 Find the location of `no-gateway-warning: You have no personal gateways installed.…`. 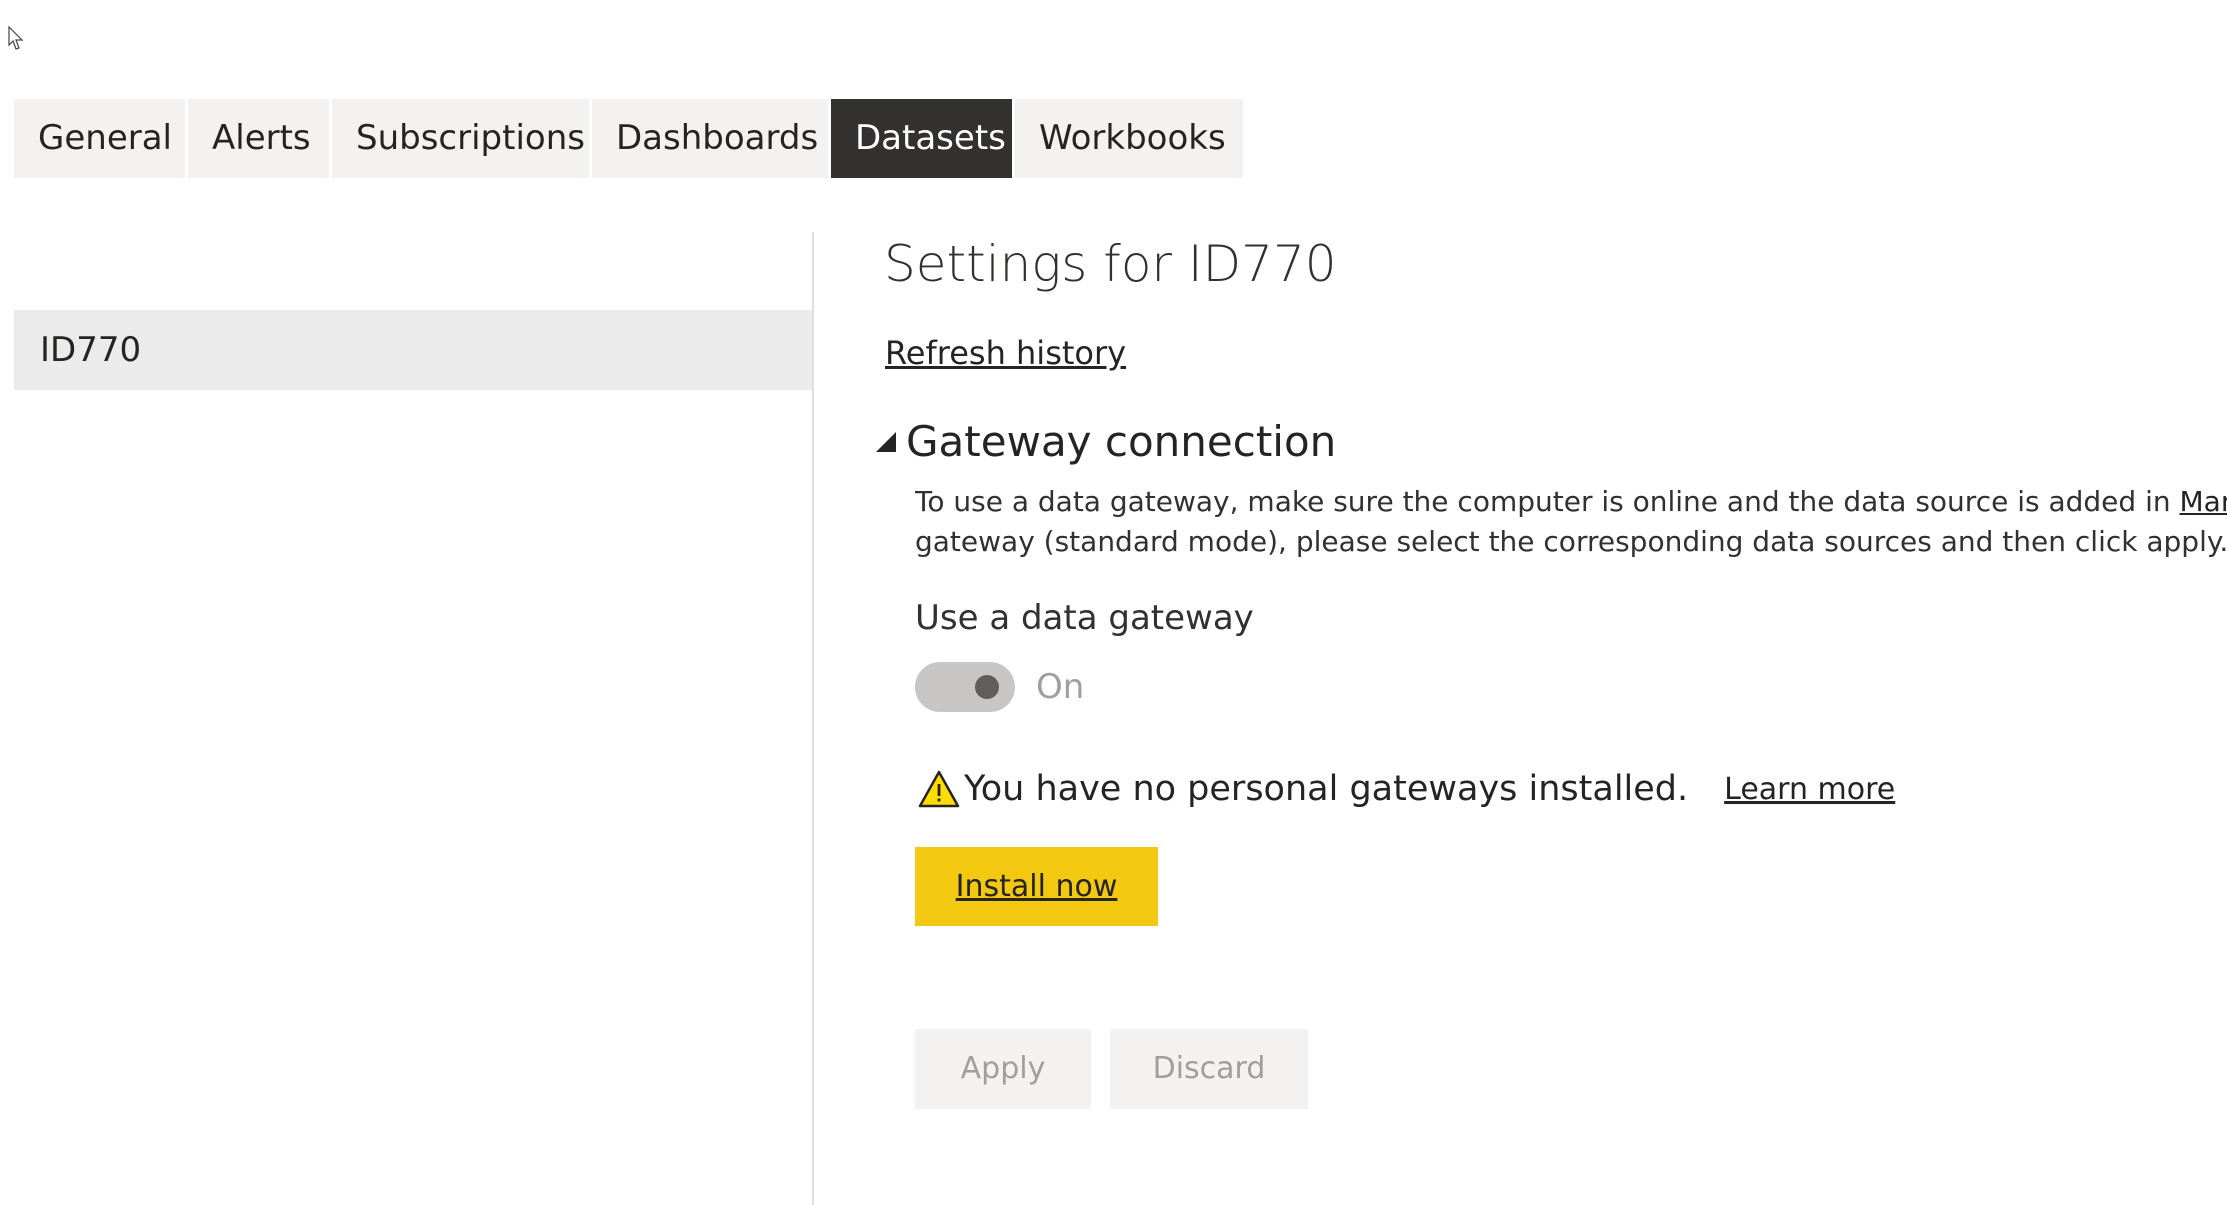

no-gateway-warning: You have no personal gateways installed.… is located at coordinates (1406, 789).